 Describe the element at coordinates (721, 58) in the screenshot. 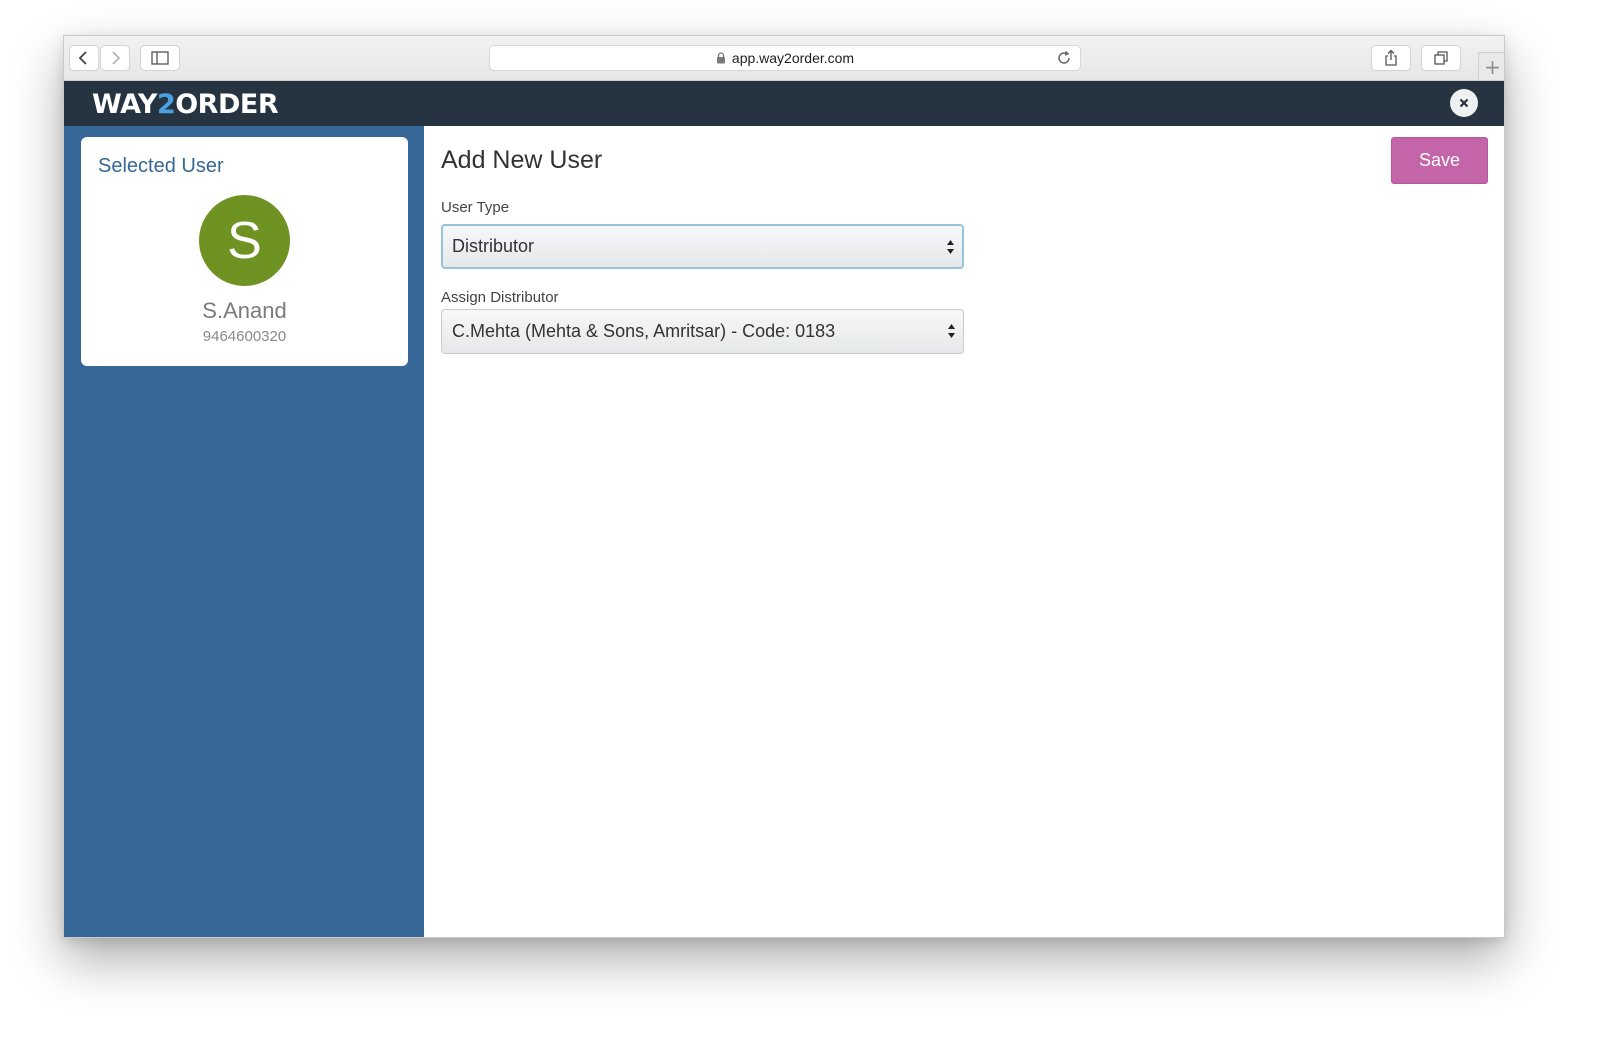

I see `lock-icon` at that location.